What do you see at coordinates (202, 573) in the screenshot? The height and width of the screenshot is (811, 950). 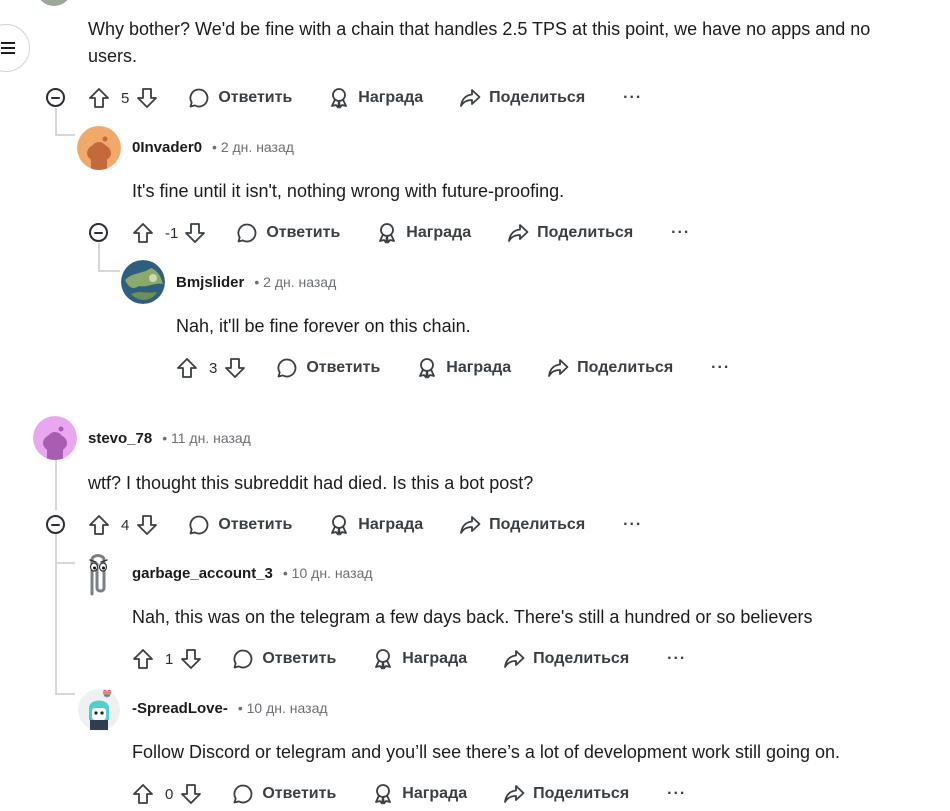 I see `username: garbage_account_3` at bounding box center [202, 573].